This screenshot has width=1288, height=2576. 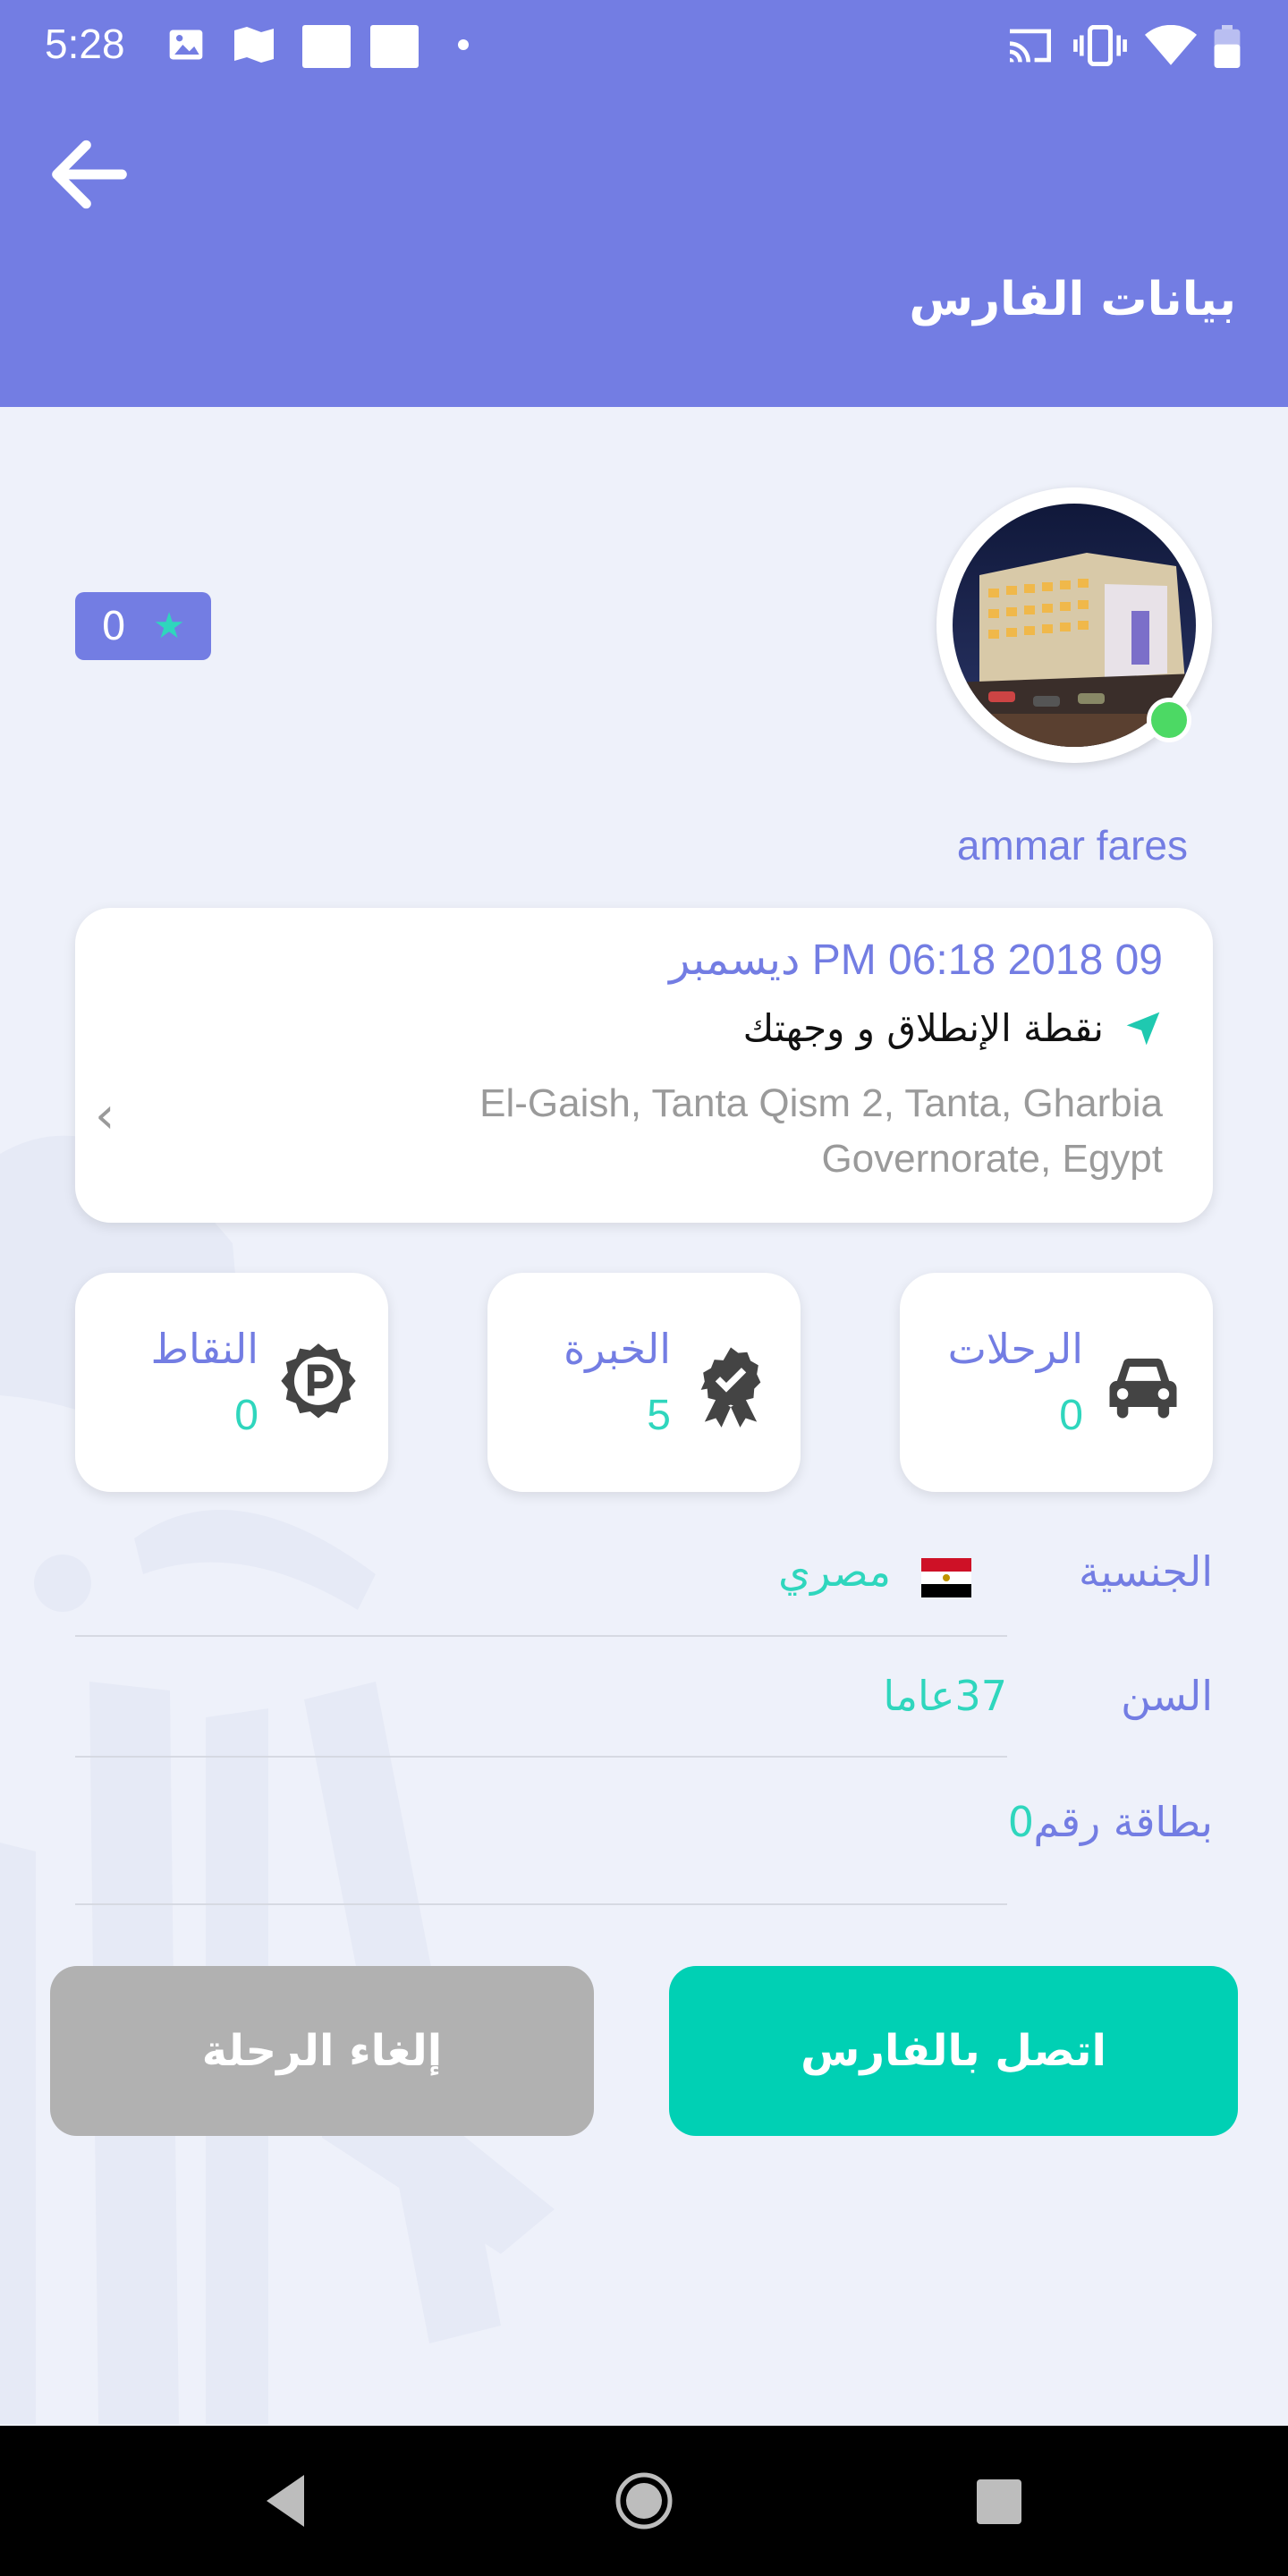 I want to click on points-stat-card: النقاط 0, so click(x=231, y=1382).